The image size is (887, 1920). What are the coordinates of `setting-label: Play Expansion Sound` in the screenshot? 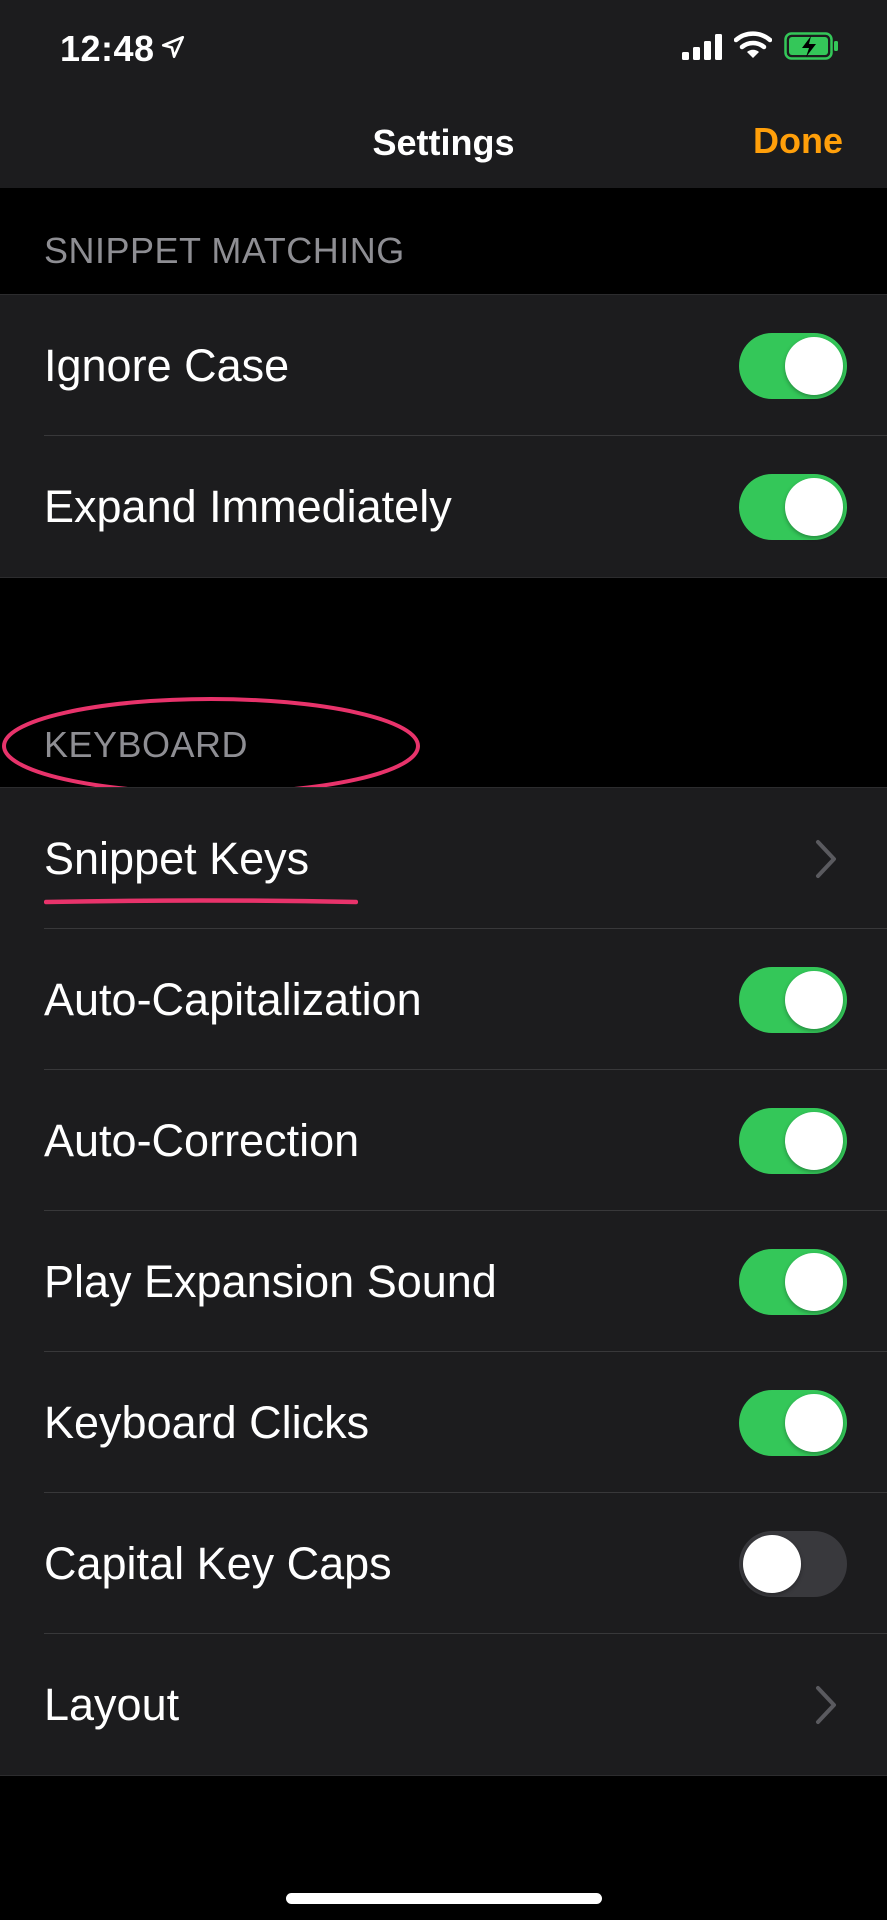 It's located at (270, 1281).